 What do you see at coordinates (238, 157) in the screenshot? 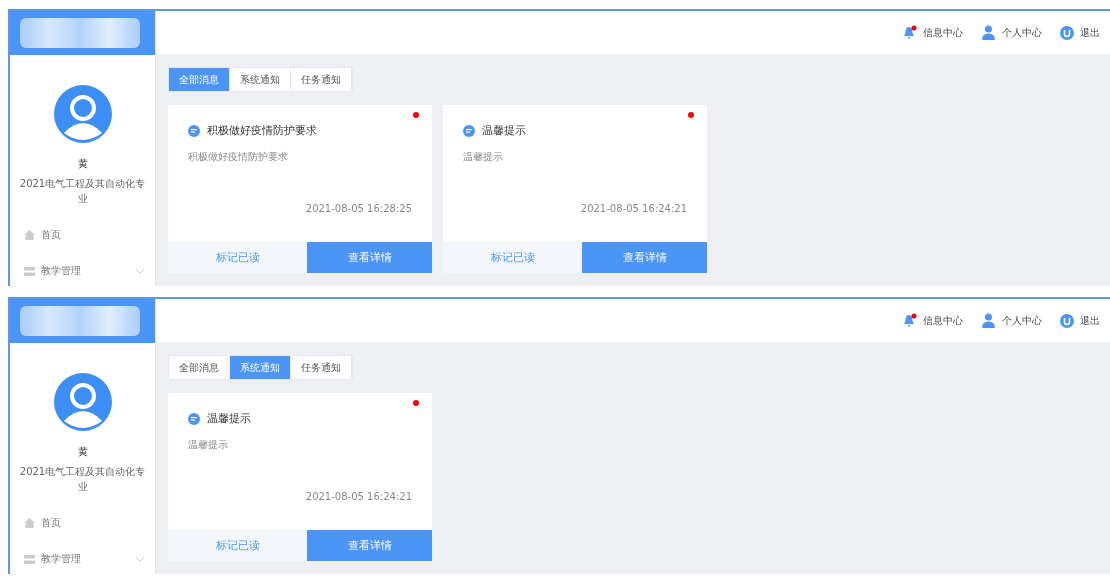
I see `message-body: 积极做好疫情防护要求` at bounding box center [238, 157].